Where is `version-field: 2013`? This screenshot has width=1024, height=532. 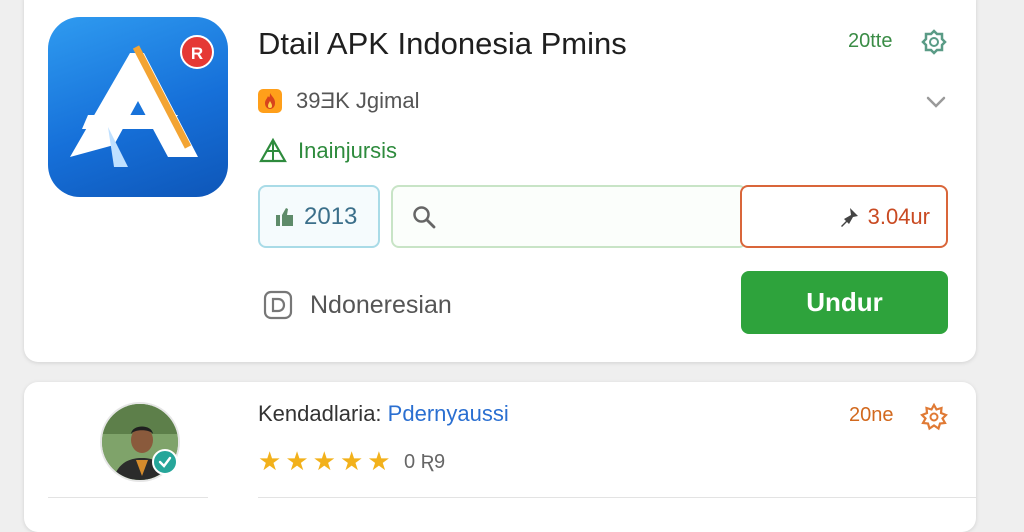 version-field: 2013 is located at coordinates (319, 216).